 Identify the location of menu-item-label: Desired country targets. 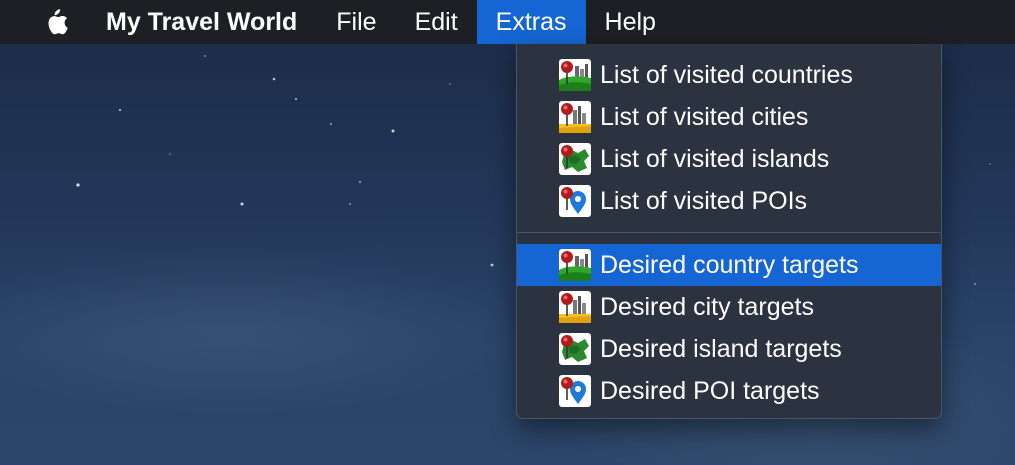
(729, 264).